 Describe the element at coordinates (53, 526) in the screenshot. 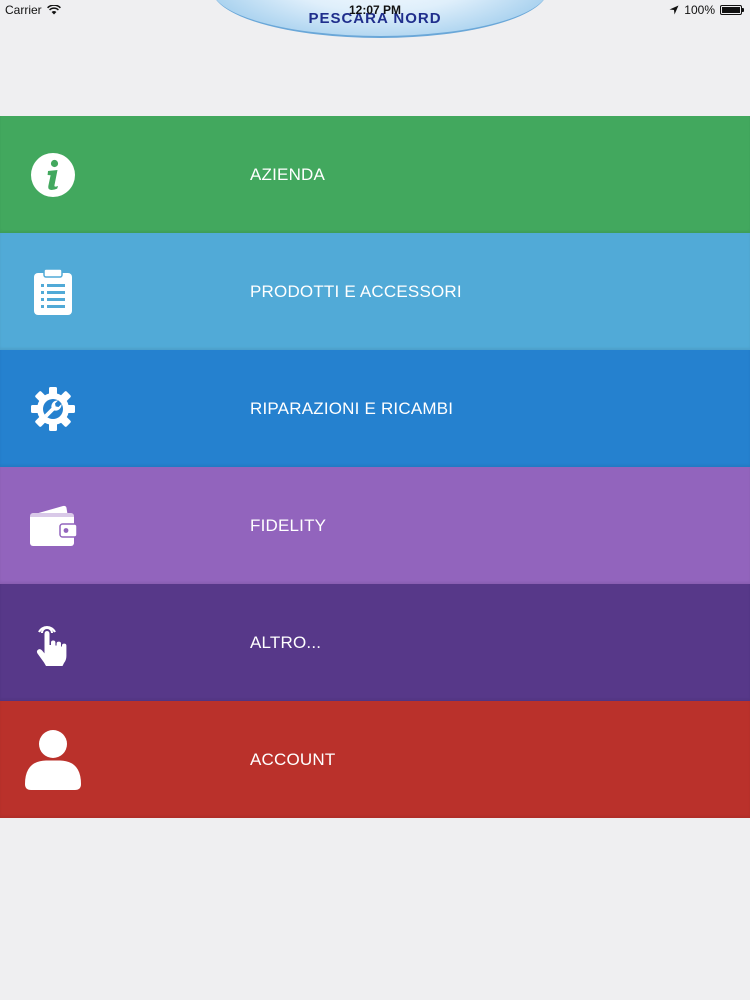

I see `wallet-icon` at that location.